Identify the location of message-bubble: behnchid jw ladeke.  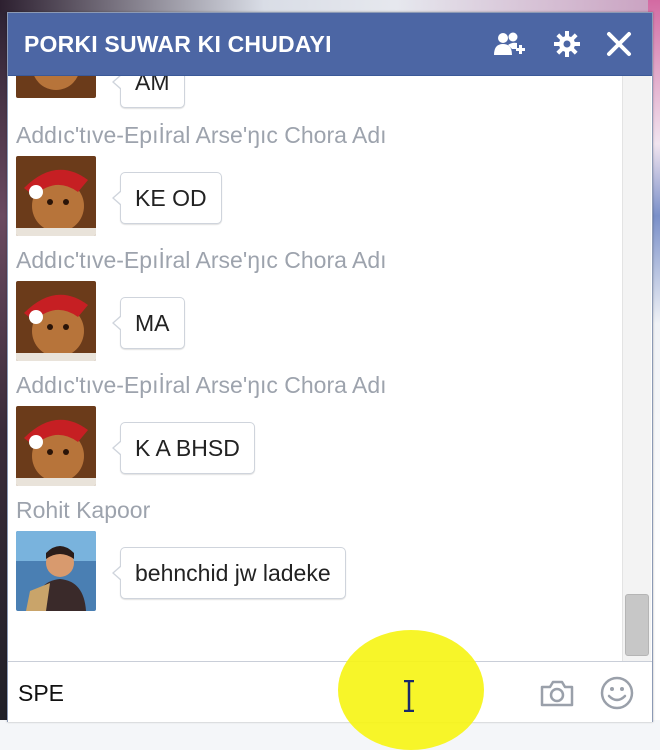
(229, 573).